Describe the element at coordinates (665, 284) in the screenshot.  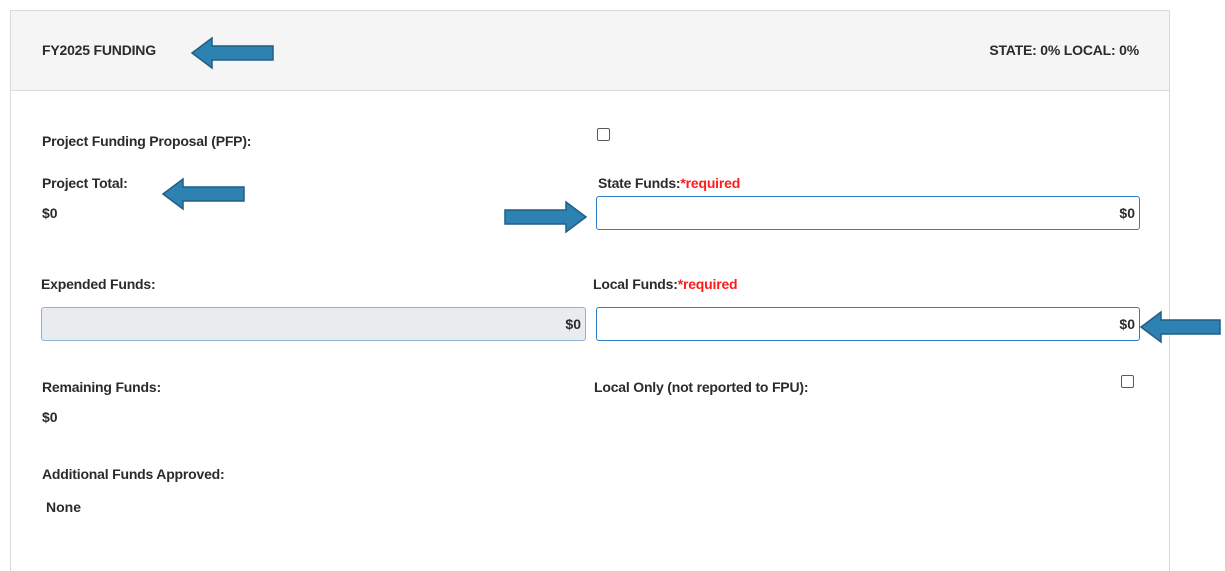
I see `local-funds-label: Local Funds:*required` at that location.